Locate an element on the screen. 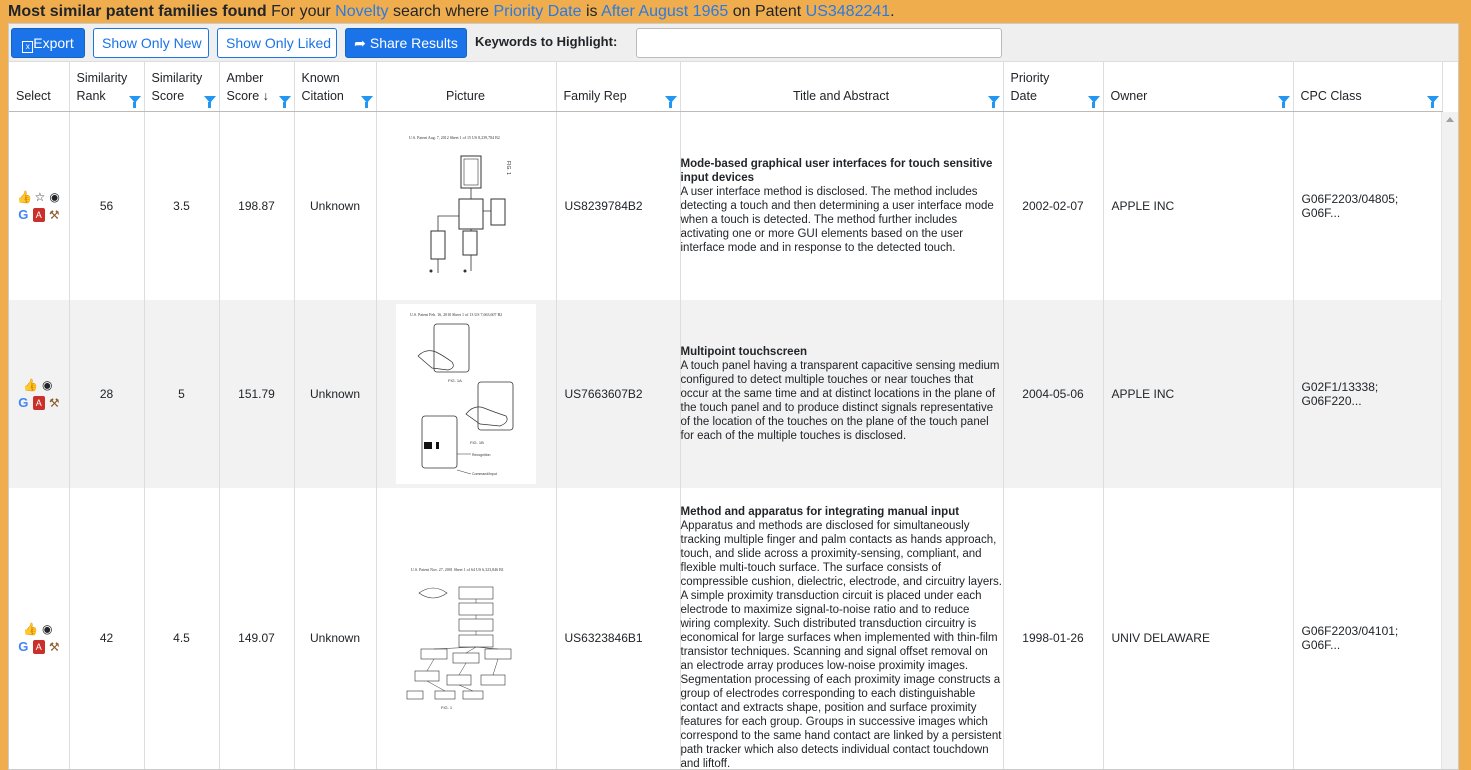  col-cpc-class: CPC Class is located at coordinates (1367, 86).